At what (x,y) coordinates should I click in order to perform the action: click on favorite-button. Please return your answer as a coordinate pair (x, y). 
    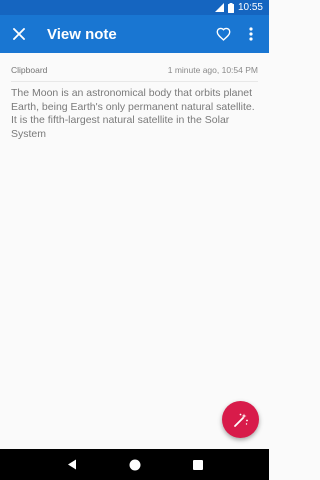
    Looking at the image, I should click on (223, 34).